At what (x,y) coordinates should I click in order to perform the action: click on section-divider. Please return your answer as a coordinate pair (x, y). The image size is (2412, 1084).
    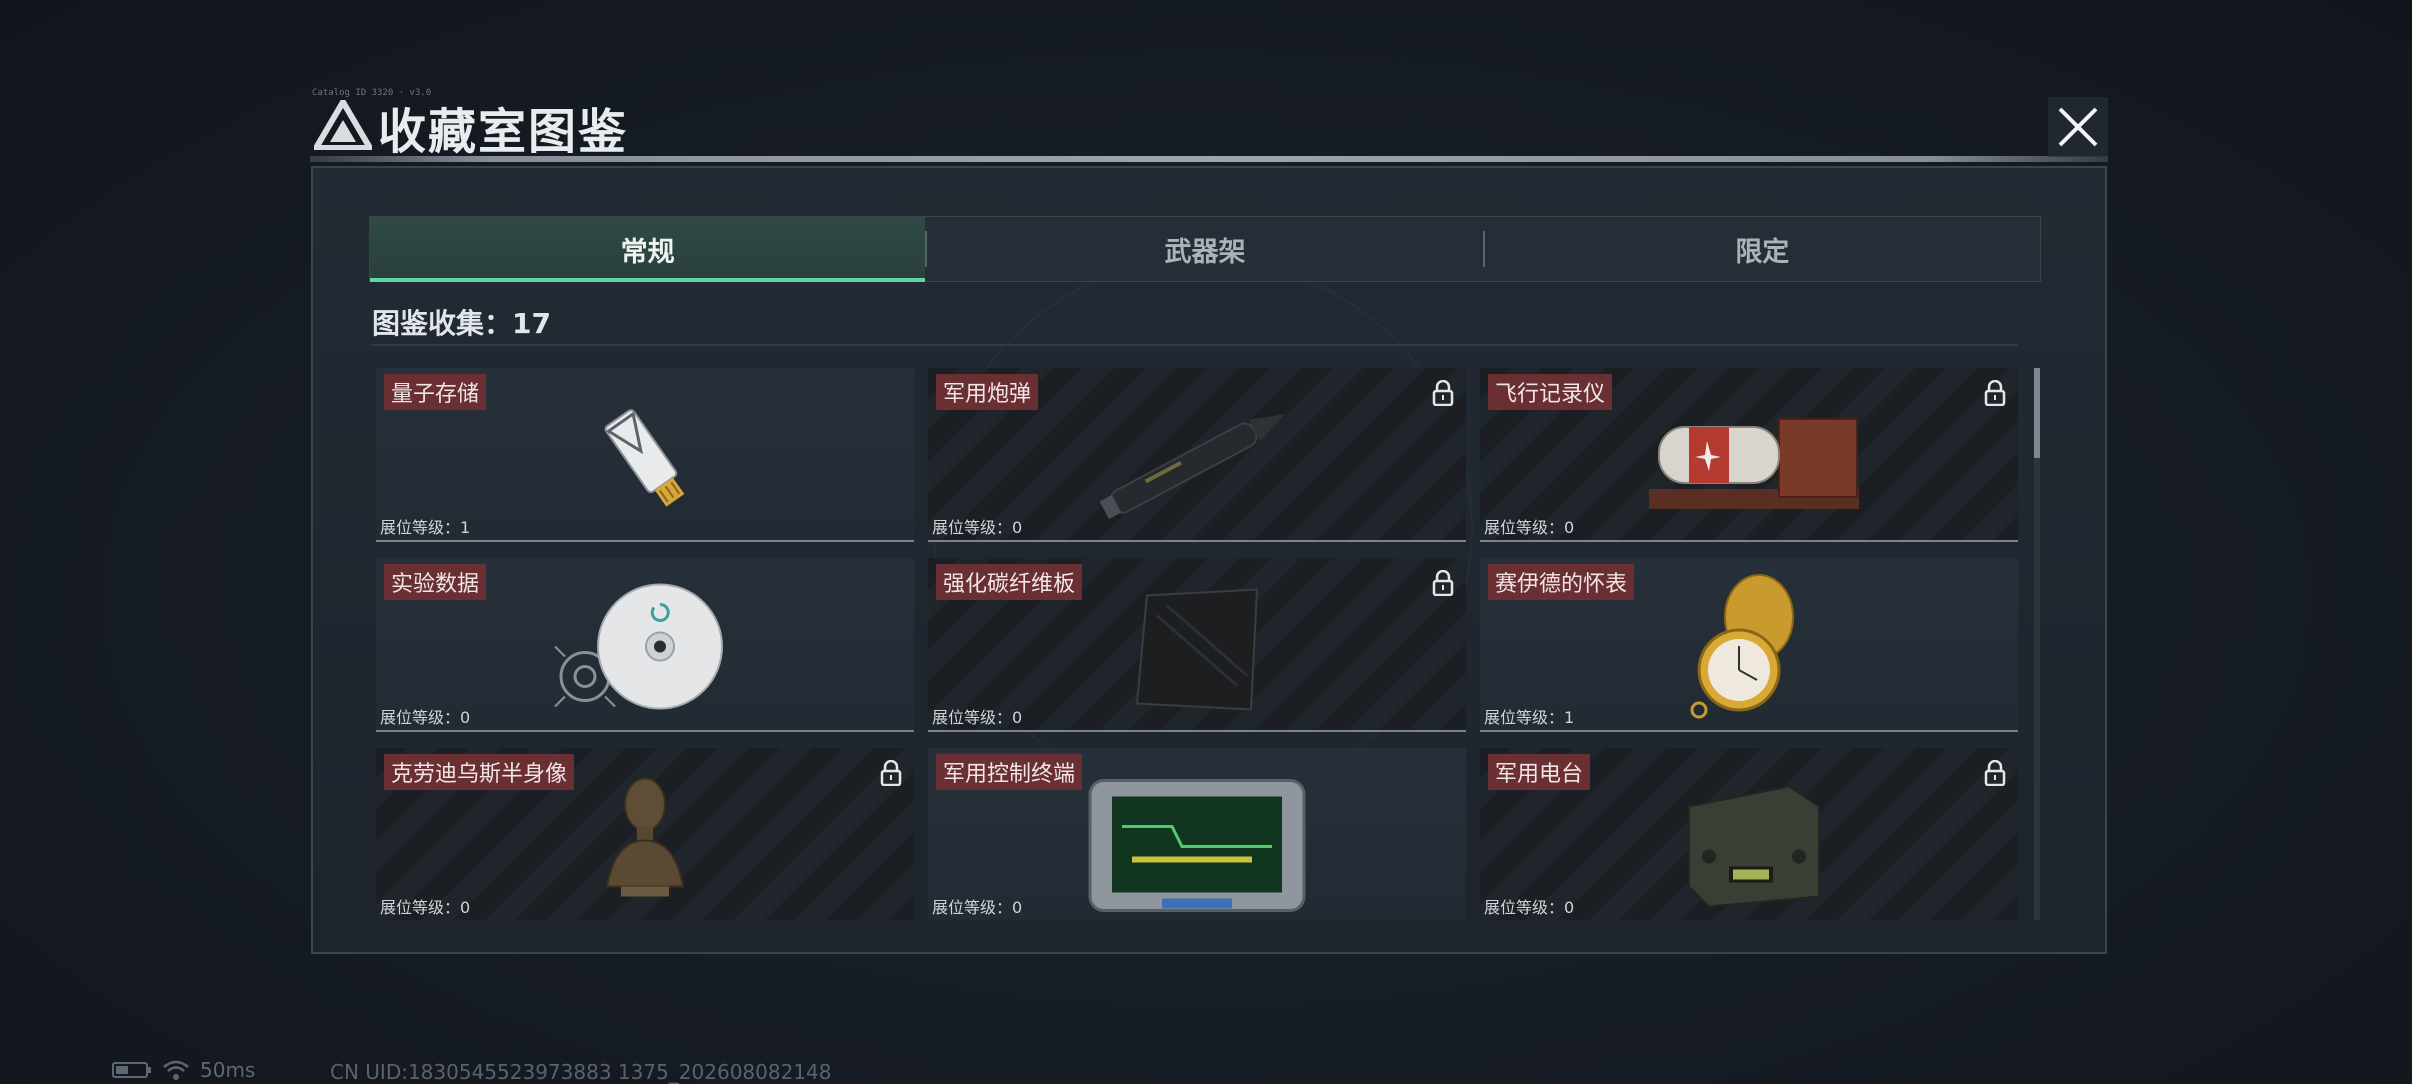
    Looking at the image, I should click on (1195, 345).